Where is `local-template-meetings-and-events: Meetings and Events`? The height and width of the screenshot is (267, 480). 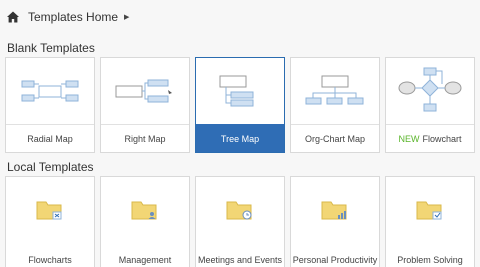 local-template-meetings-and-events: Meetings and Events is located at coordinates (240, 221).